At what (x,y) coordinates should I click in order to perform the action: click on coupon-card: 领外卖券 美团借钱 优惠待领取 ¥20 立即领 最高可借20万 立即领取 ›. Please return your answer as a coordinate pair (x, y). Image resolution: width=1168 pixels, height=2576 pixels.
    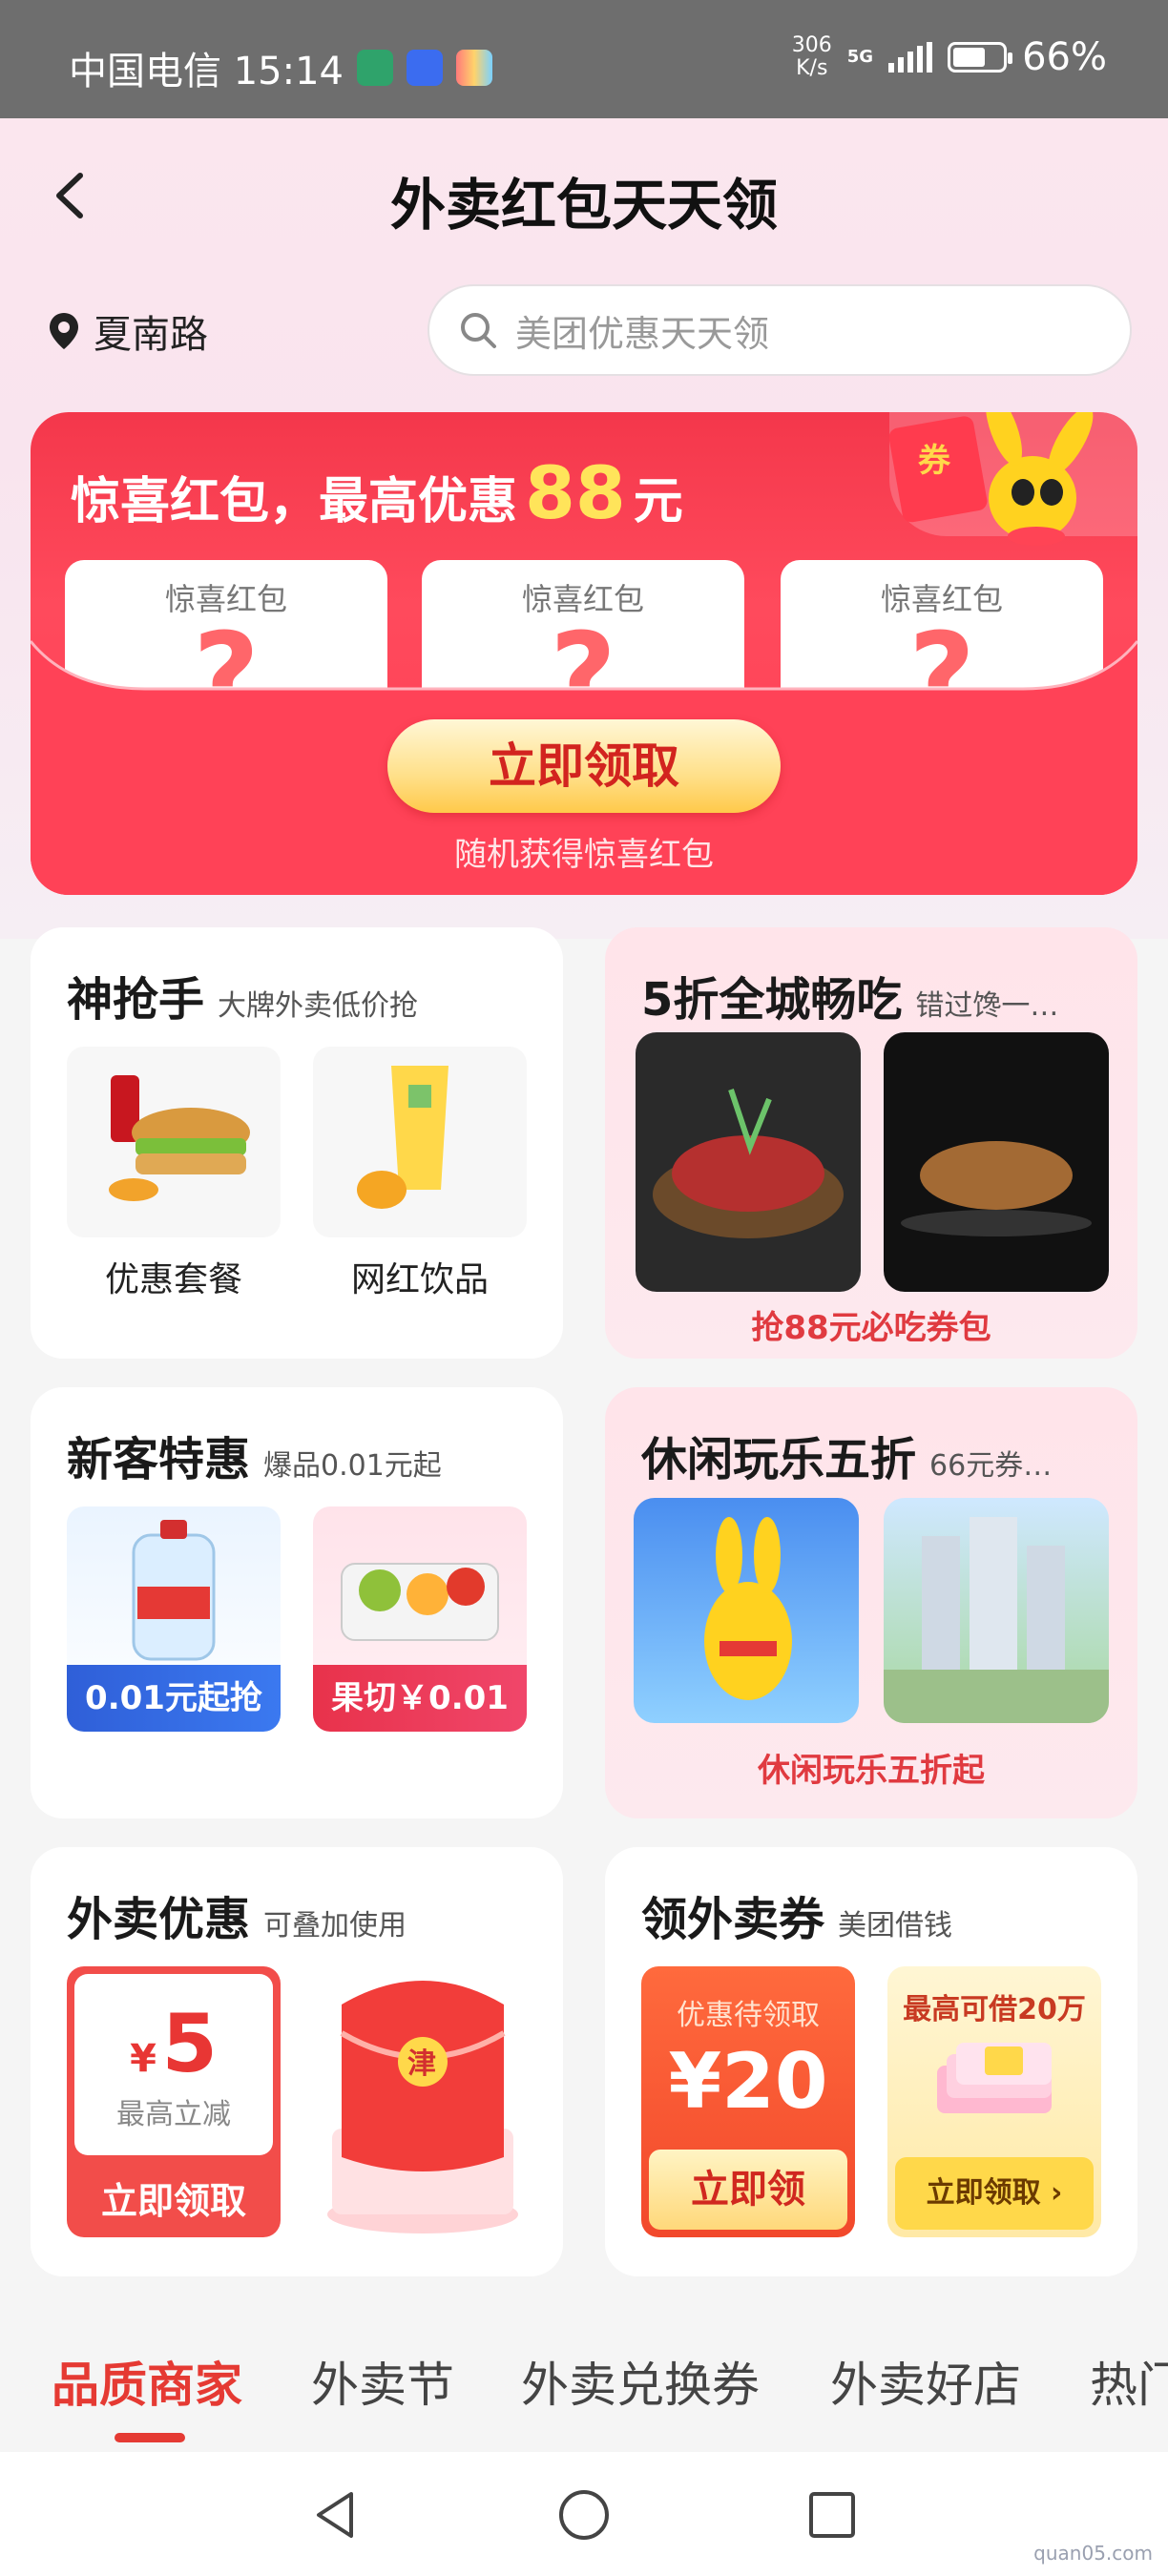
    Looking at the image, I should click on (871, 2061).